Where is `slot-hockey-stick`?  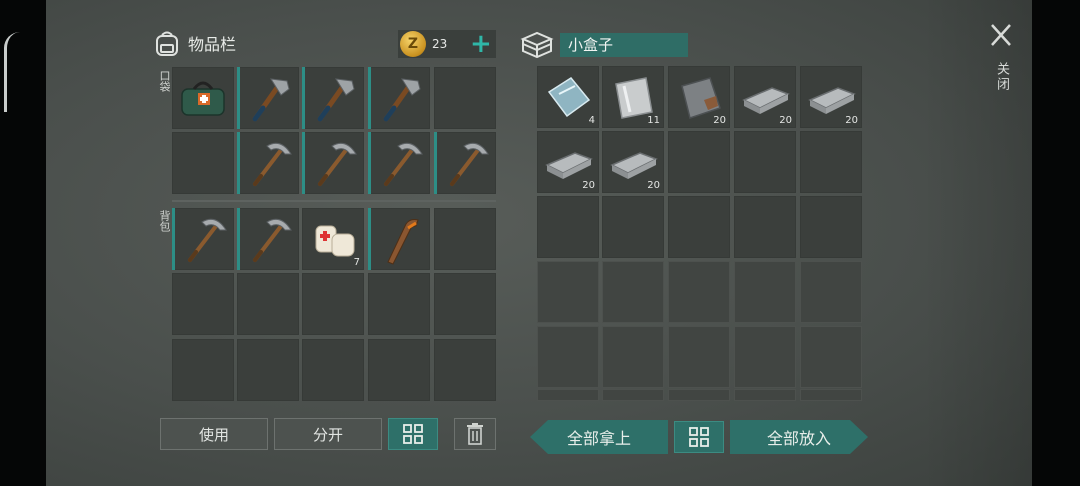 slot-hockey-stick is located at coordinates (399, 239).